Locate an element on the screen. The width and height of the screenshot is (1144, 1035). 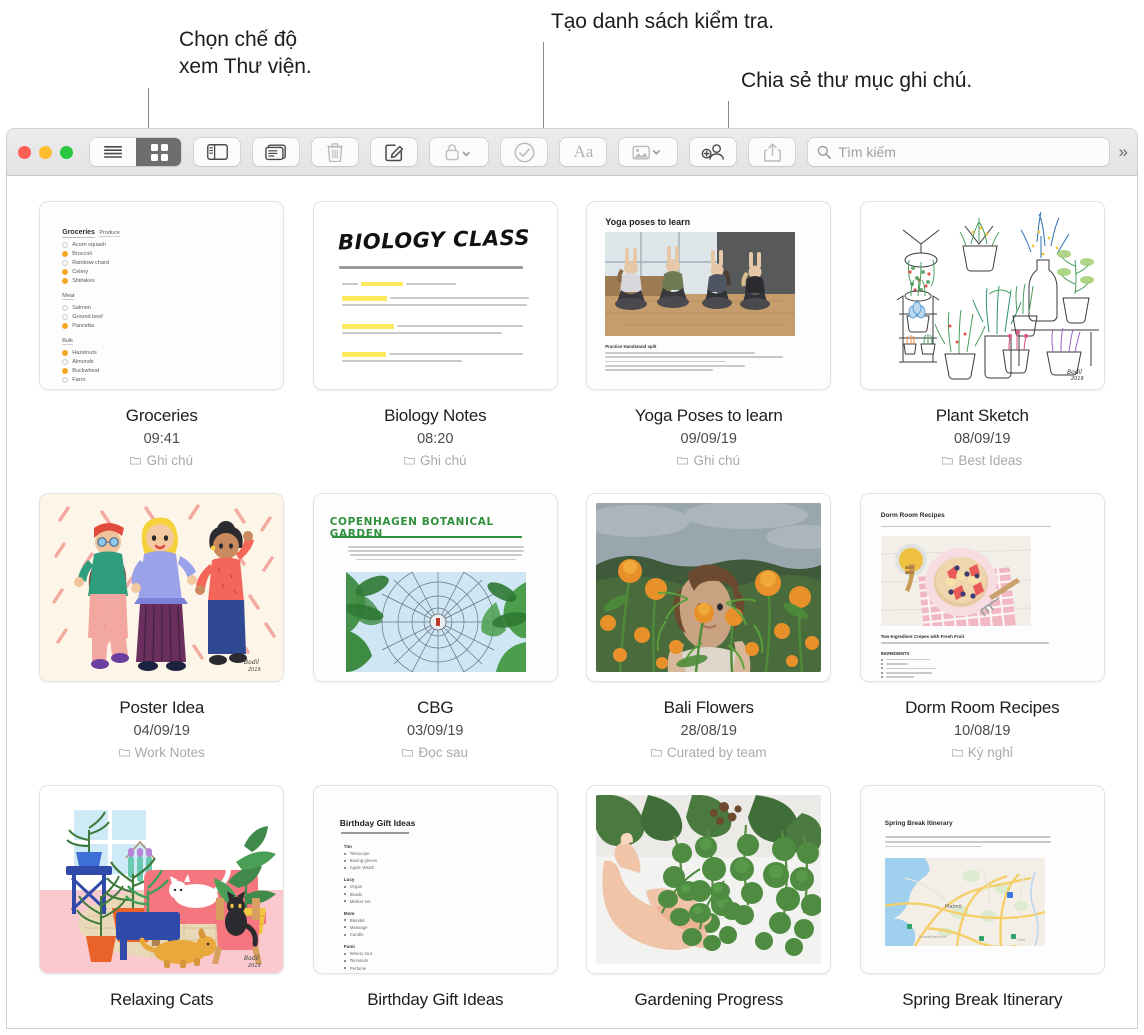
format-label: Aa is located at coordinates (583, 151).